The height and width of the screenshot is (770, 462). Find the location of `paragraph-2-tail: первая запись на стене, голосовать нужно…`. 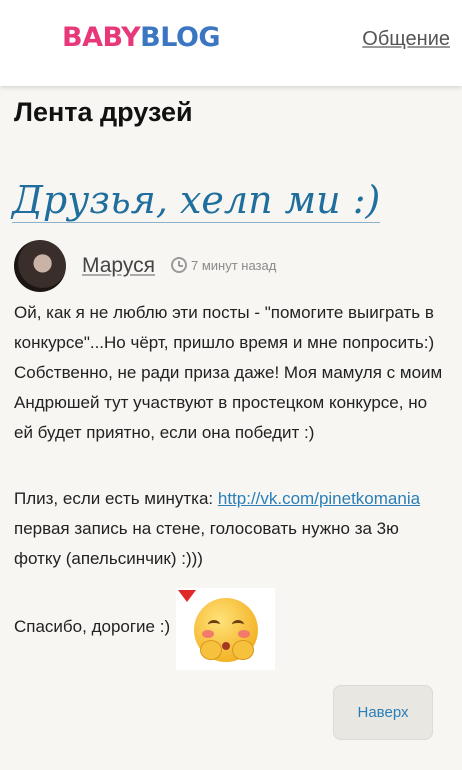

paragraph-2-tail: первая запись на стене, голосовать нужно… is located at coordinates (206, 543).